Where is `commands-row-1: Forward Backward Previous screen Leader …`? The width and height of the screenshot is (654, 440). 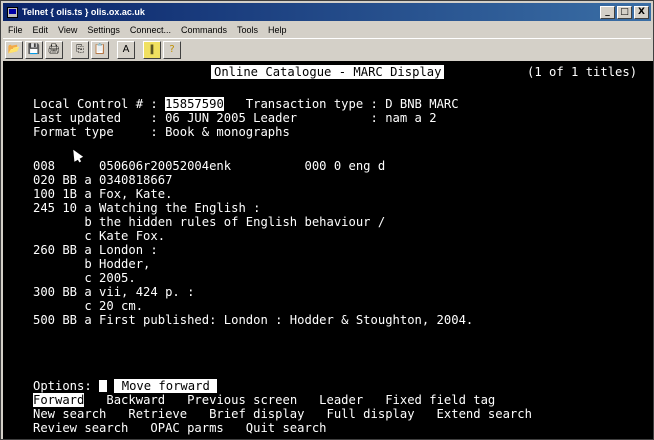 commands-row-1: Forward Backward Previous screen Leader … is located at coordinates (264, 400).